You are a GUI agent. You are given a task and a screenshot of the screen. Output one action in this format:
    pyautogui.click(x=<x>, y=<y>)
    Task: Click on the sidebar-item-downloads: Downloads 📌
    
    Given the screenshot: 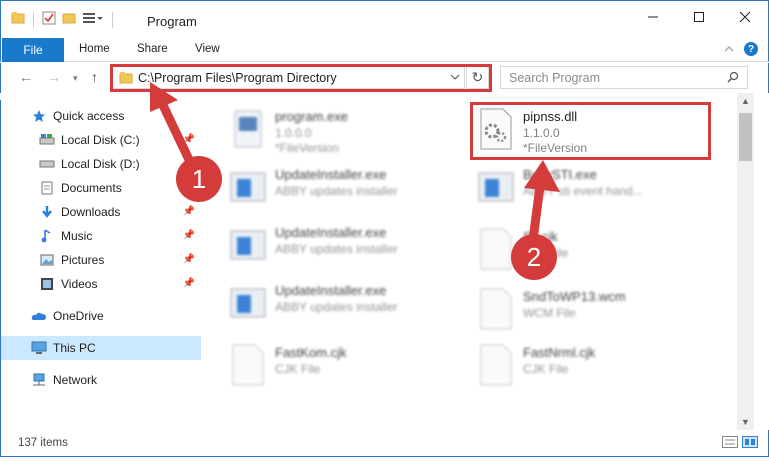 What is the action you would take?
    pyautogui.click(x=101, y=212)
    